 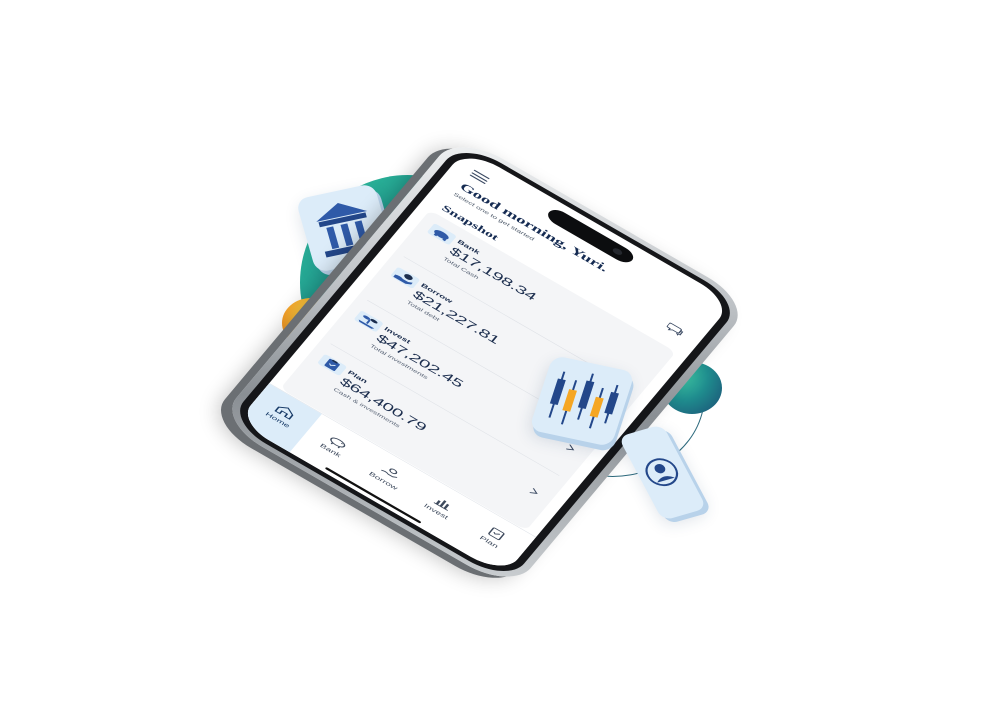 What do you see at coordinates (675, 330) in the screenshot?
I see `chat-bubbles-icon` at bounding box center [675, 330].